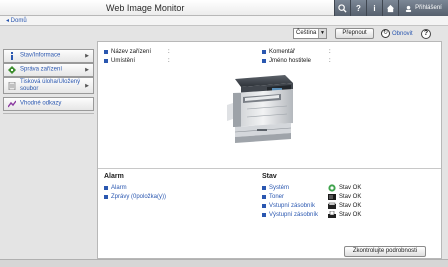  Describe the element at coordinates (16, 20) in the screenshot. I see `home-link: ◂ Domů` at that location.